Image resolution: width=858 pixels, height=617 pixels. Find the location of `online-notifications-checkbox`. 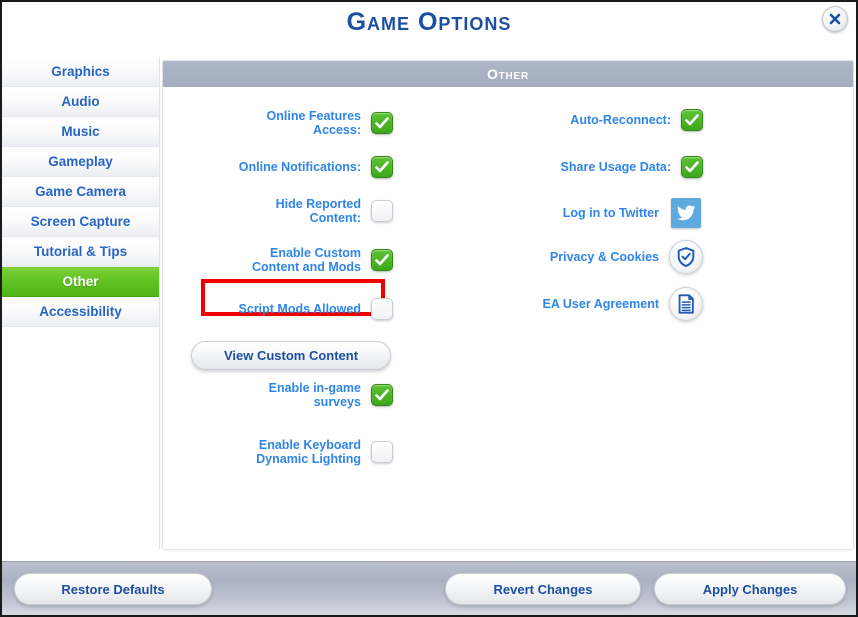

online-notifications-checkbox is located at coordinates (382, 167).